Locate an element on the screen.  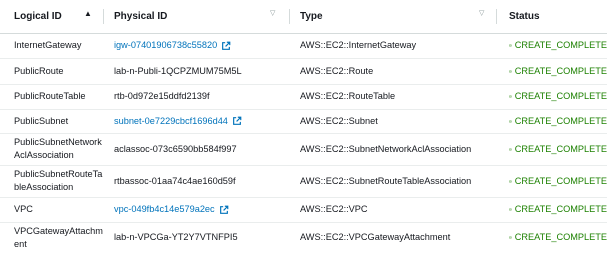
column-header-status: Status is located at coordinates (524, 16).